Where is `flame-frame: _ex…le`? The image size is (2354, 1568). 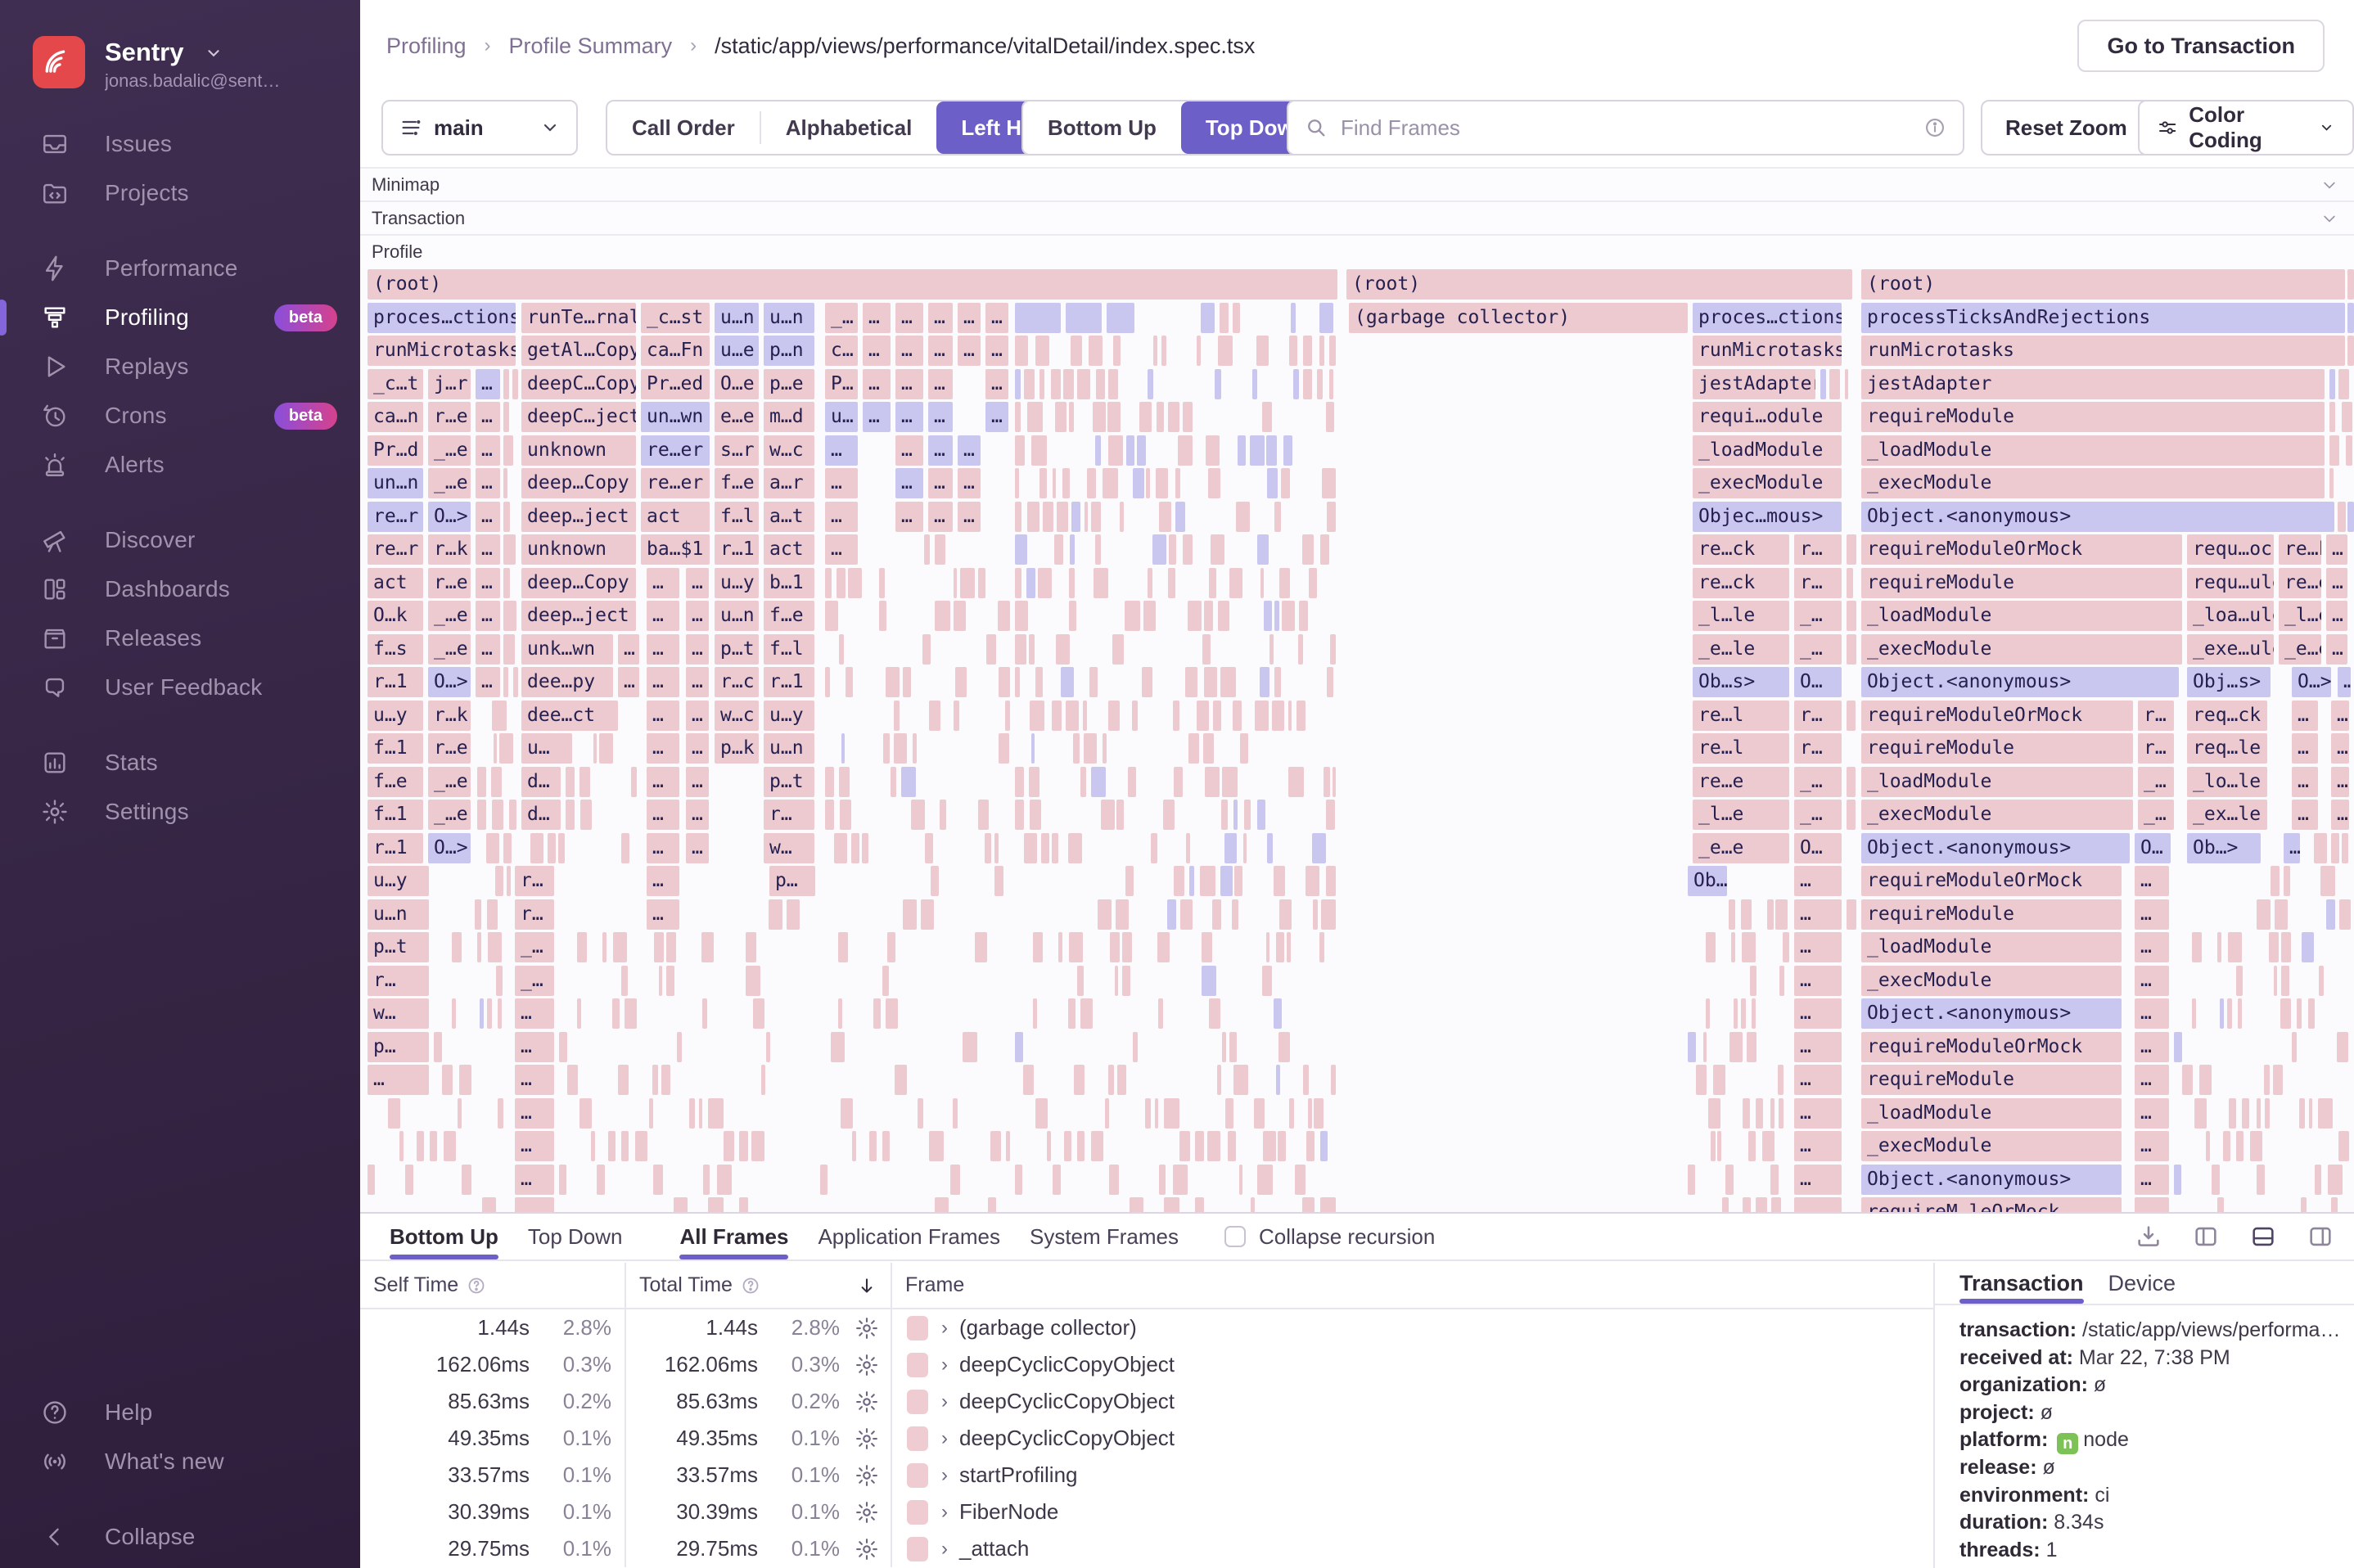 flame-frame: _ex…le is located at coordinates (2227, 815).